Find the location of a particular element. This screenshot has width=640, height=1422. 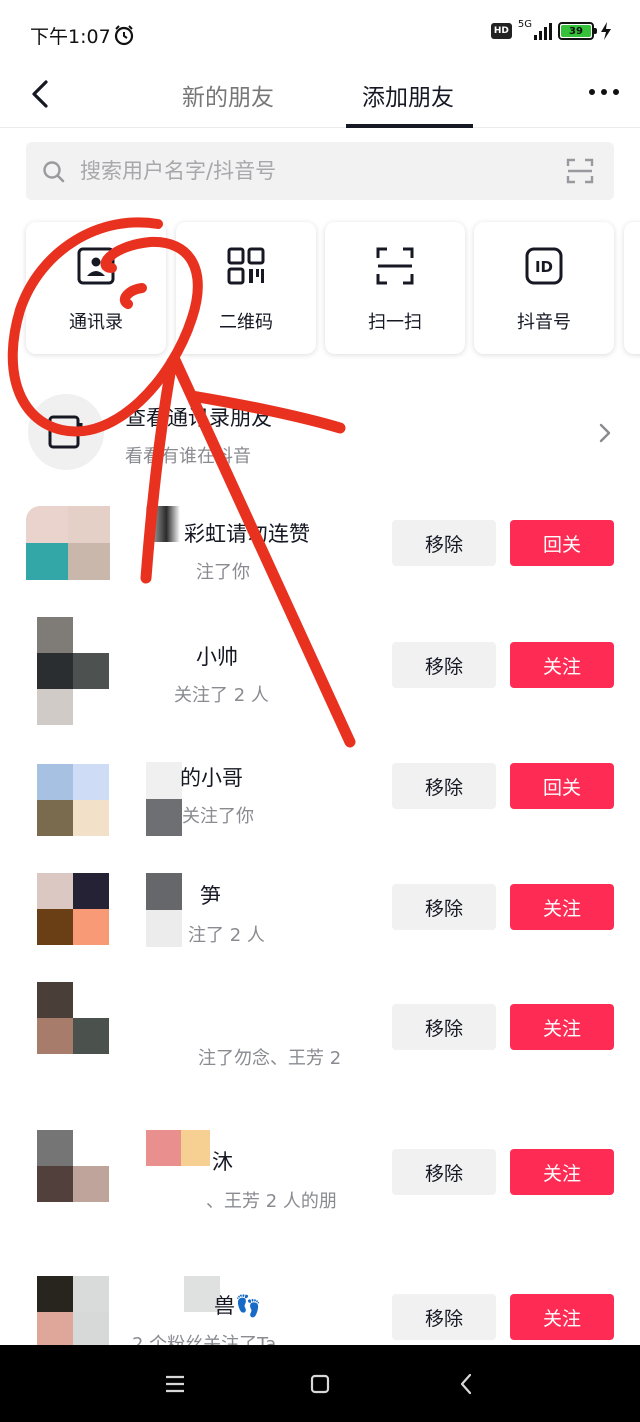

search-box is located at coordinates (320, 171).